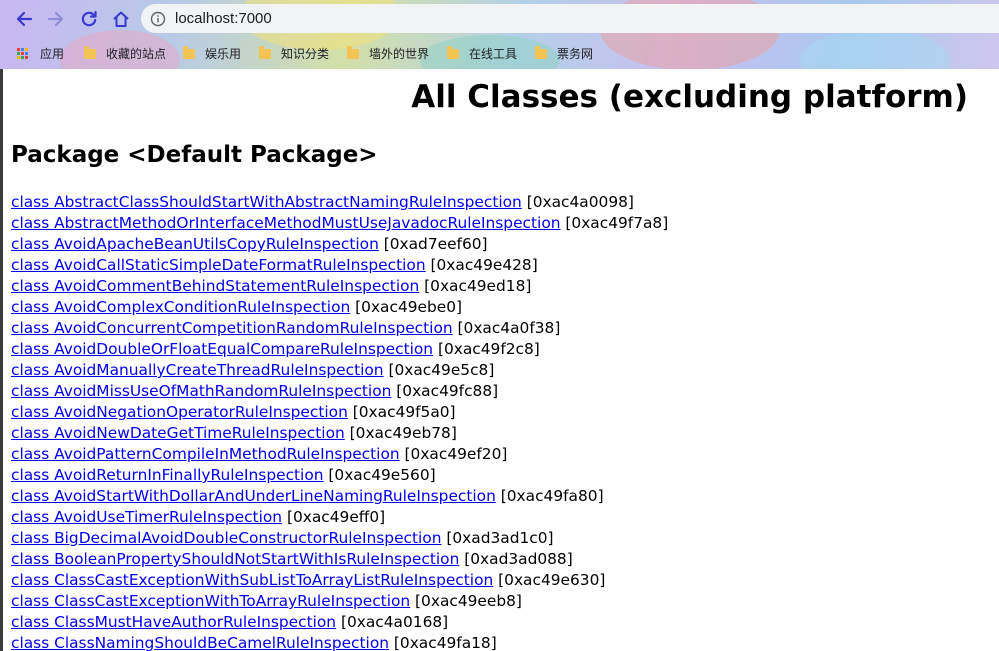  Describe the element at coordinates (493, 54) in the screenshot. I see `bookmark-label: 在线工具` at that location.